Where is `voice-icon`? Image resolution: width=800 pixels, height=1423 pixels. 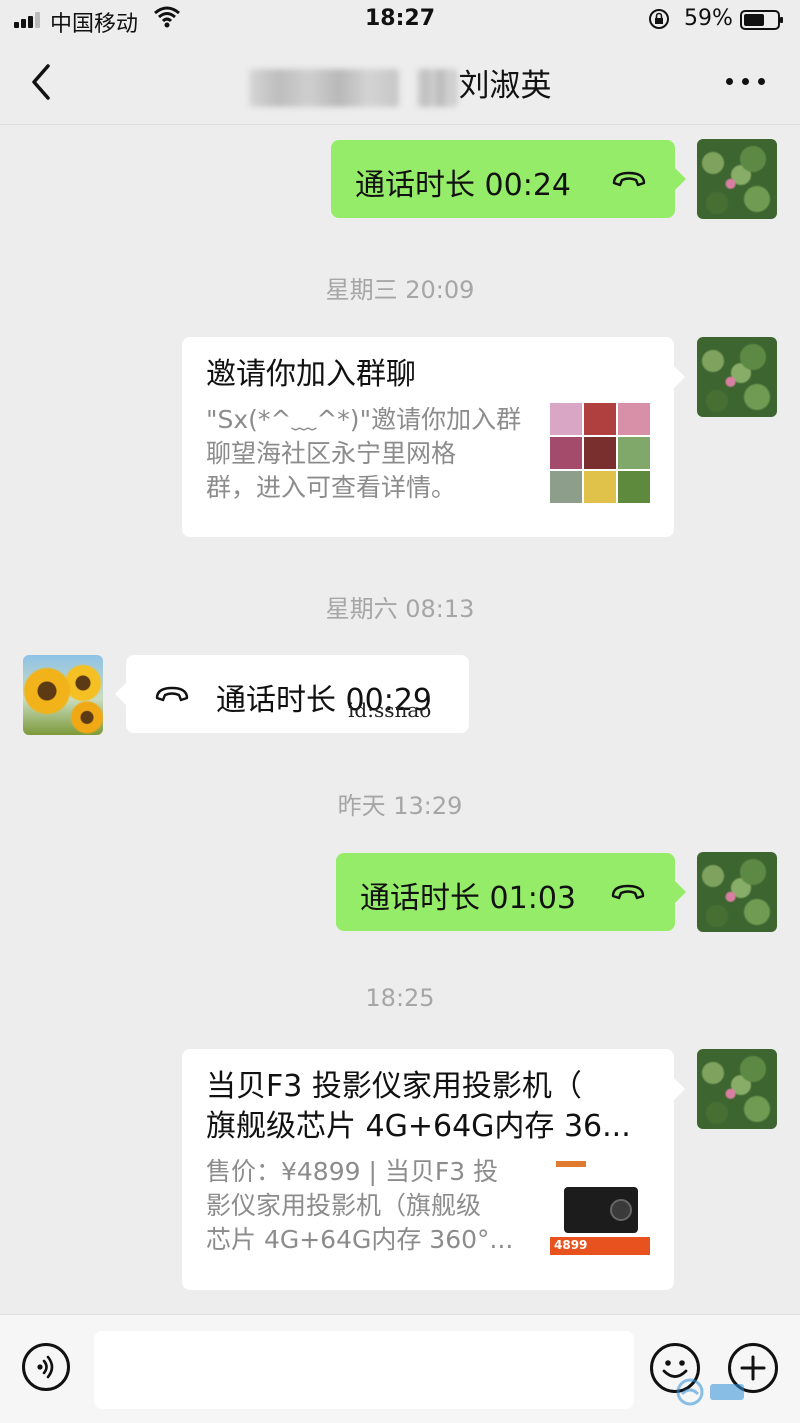 voice-icon is located at coordinates (46, 1367).